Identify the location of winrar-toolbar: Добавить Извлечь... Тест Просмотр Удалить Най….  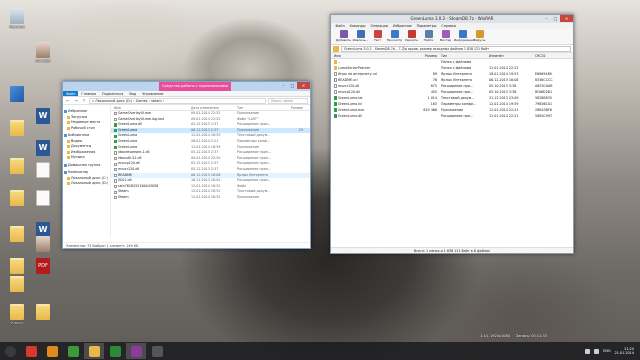
(452, 37).